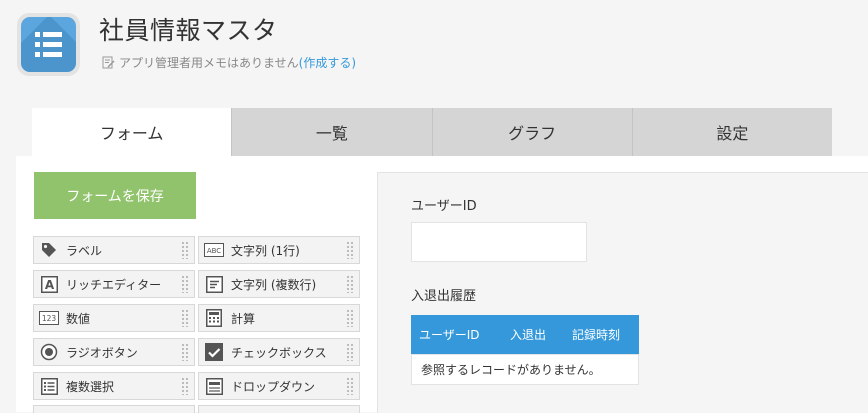  Describe the element at coordinates (449, 335) in the screenshot. I see `table-column-header: ユーザーID` at that location.